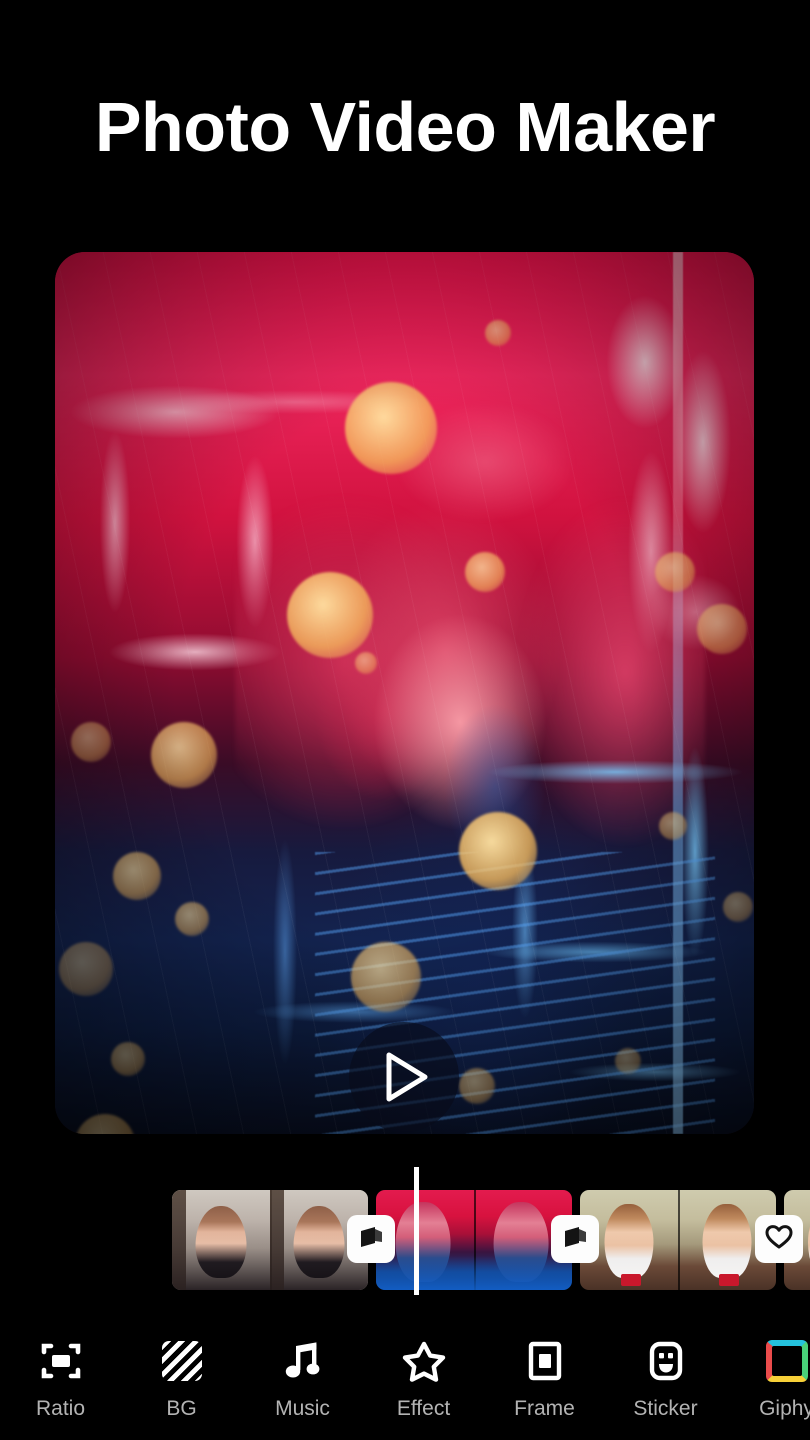 The image size is (810, 1440). I want to click on favorite-badge, so click(779, 1239).